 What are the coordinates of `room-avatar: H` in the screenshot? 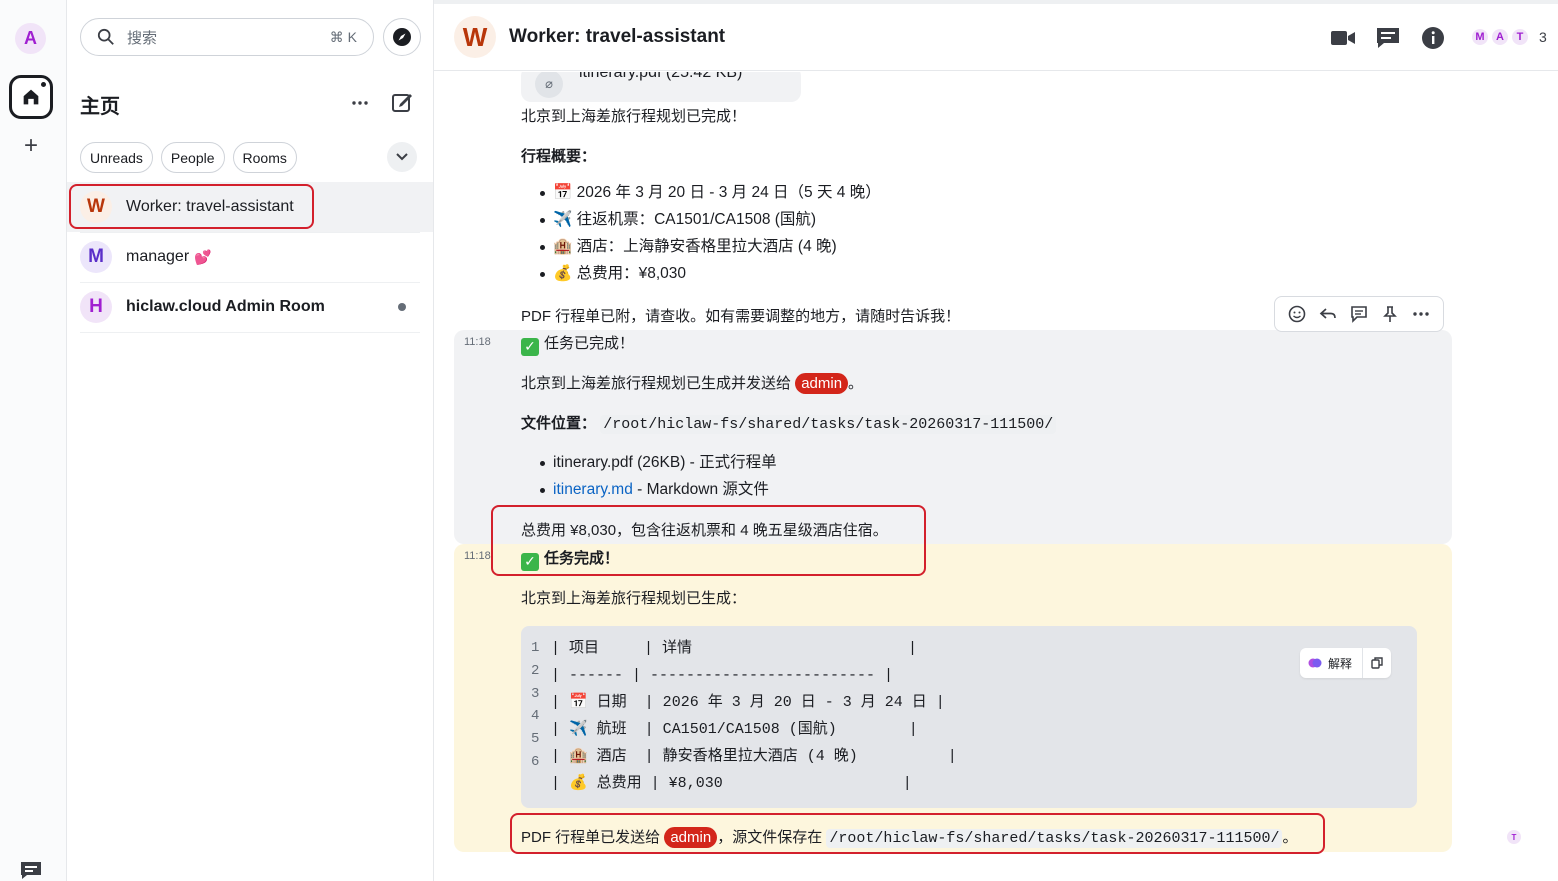 It's located at (96, 307).